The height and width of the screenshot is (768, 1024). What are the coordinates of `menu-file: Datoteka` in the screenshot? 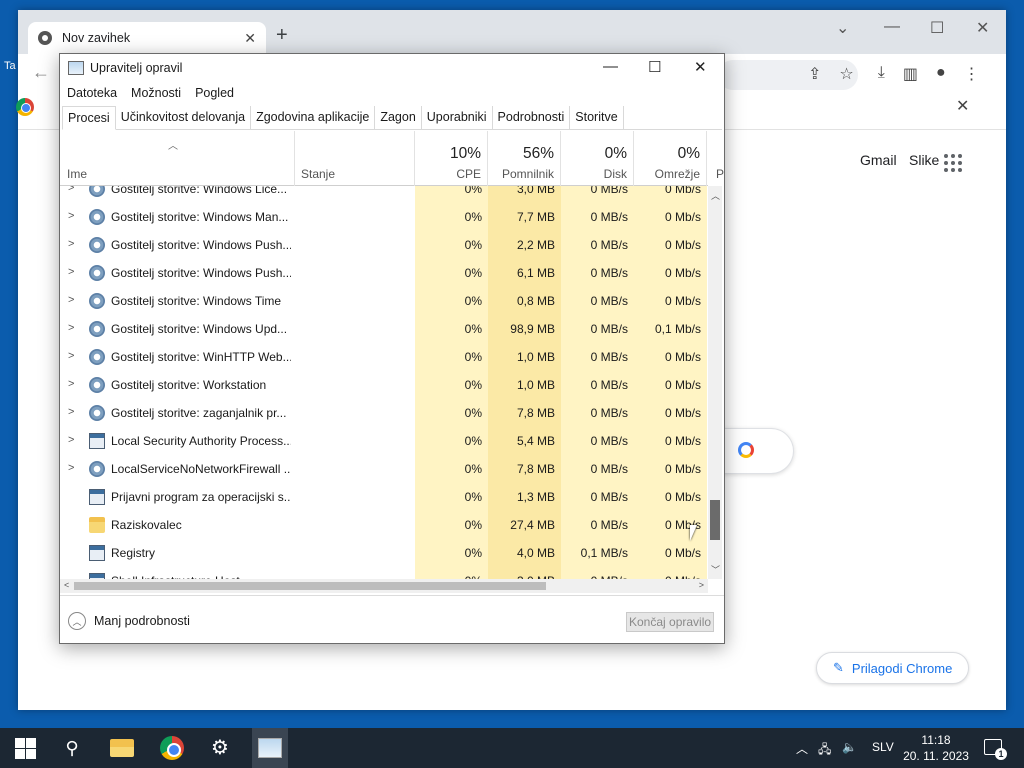 It's located at (92, 93).